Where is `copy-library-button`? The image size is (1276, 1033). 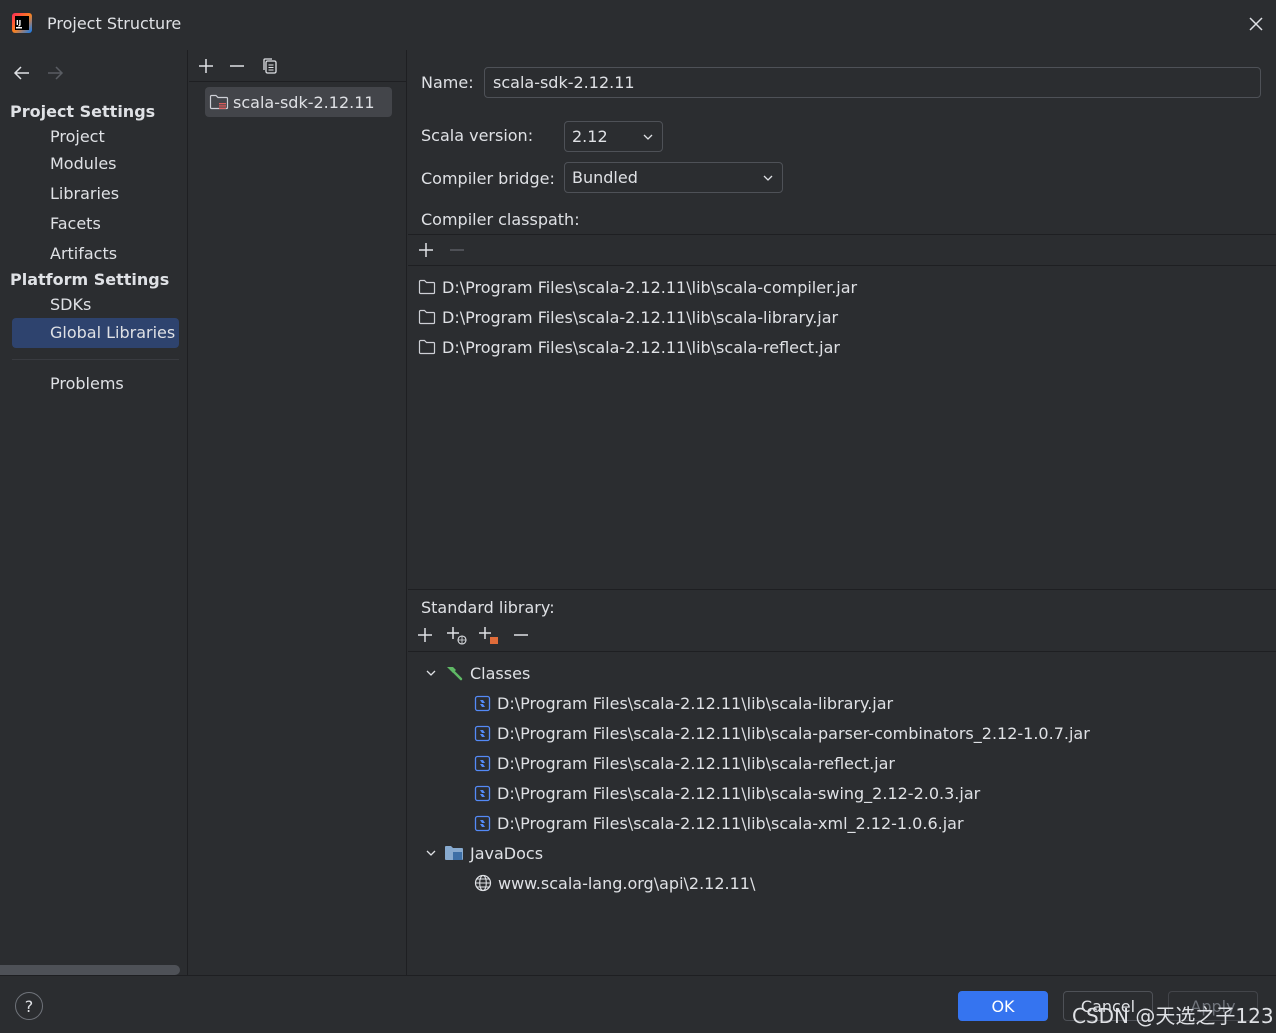
copy-library-button is located at coordinates (270, 66).